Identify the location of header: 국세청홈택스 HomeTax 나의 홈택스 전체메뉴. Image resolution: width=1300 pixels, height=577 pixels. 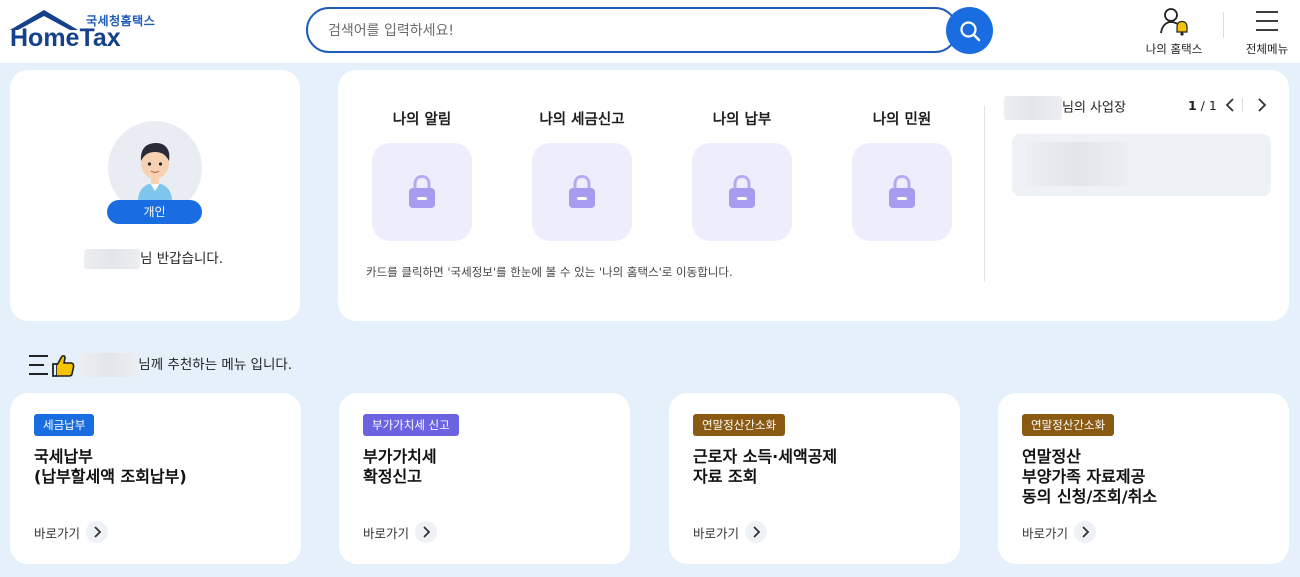
(650, 31).